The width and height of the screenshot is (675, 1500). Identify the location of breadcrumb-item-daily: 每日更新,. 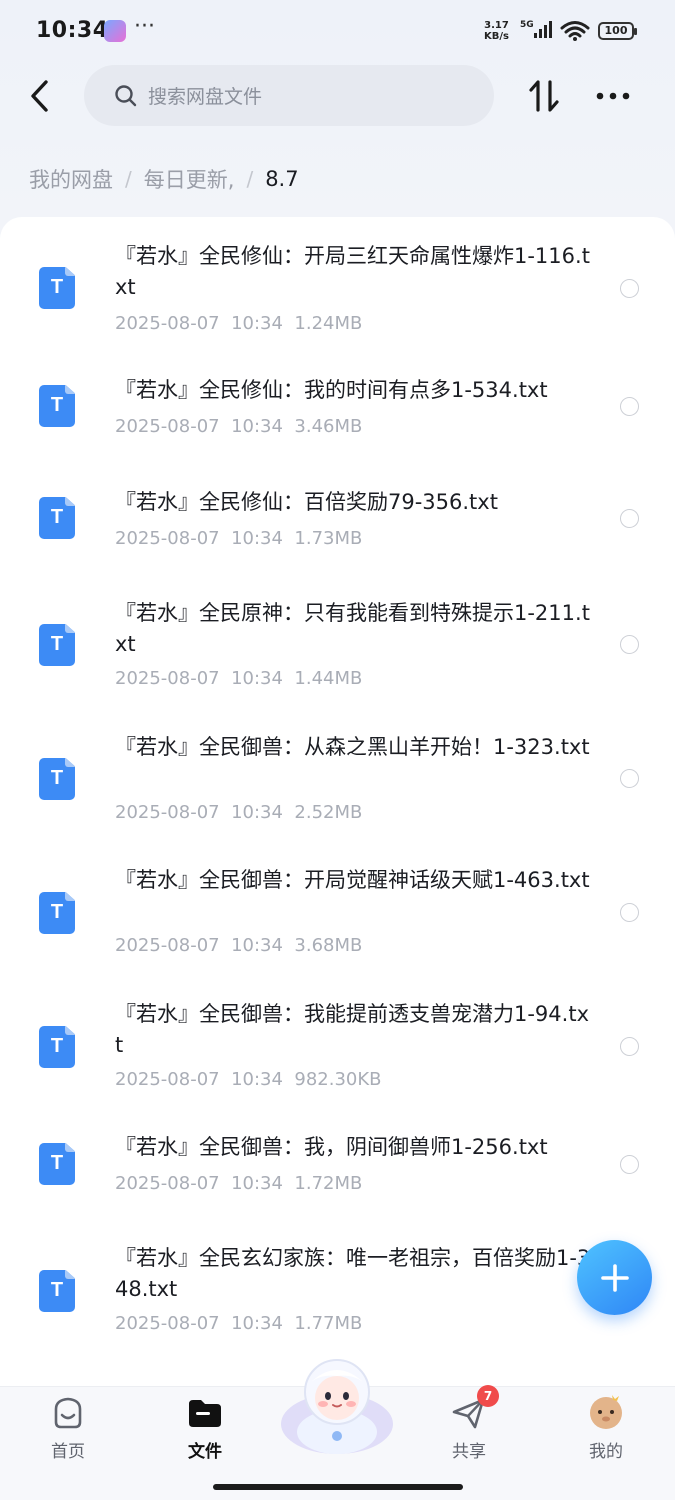
(189, 179).